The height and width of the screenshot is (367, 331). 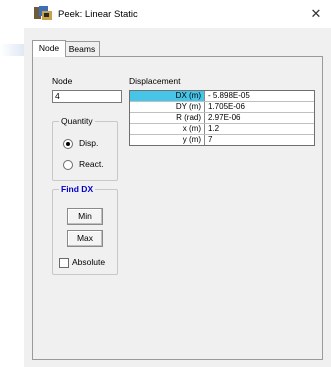 What do you see at coordinates (167, 140) in the screenshot?
I see `row-header-y: y (m)` at bounding box center [167, 140].